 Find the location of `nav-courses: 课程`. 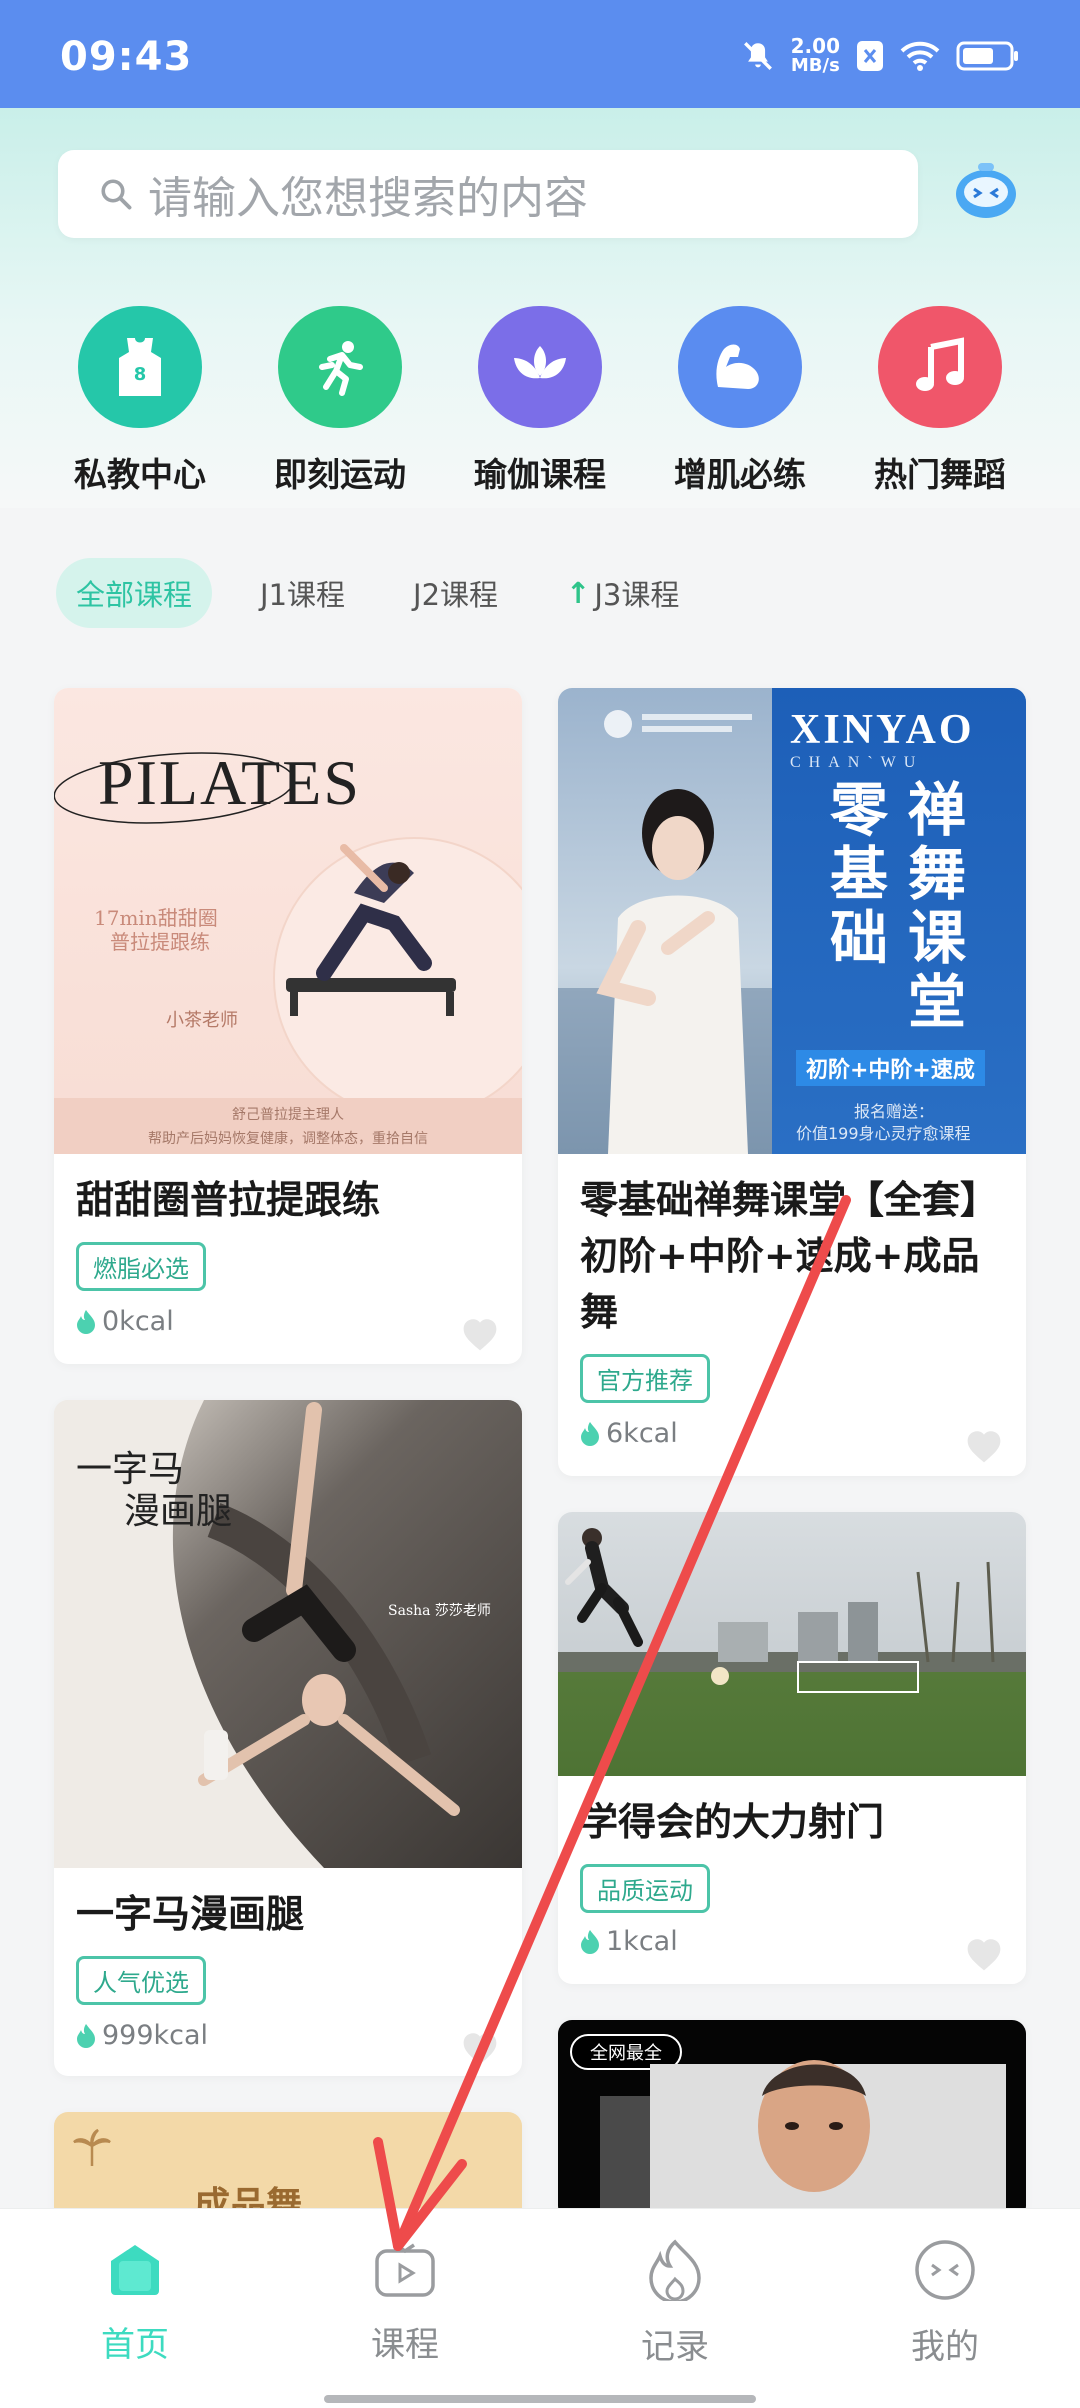

nav-courses: 课程 is located at coordinates (405, 2302).